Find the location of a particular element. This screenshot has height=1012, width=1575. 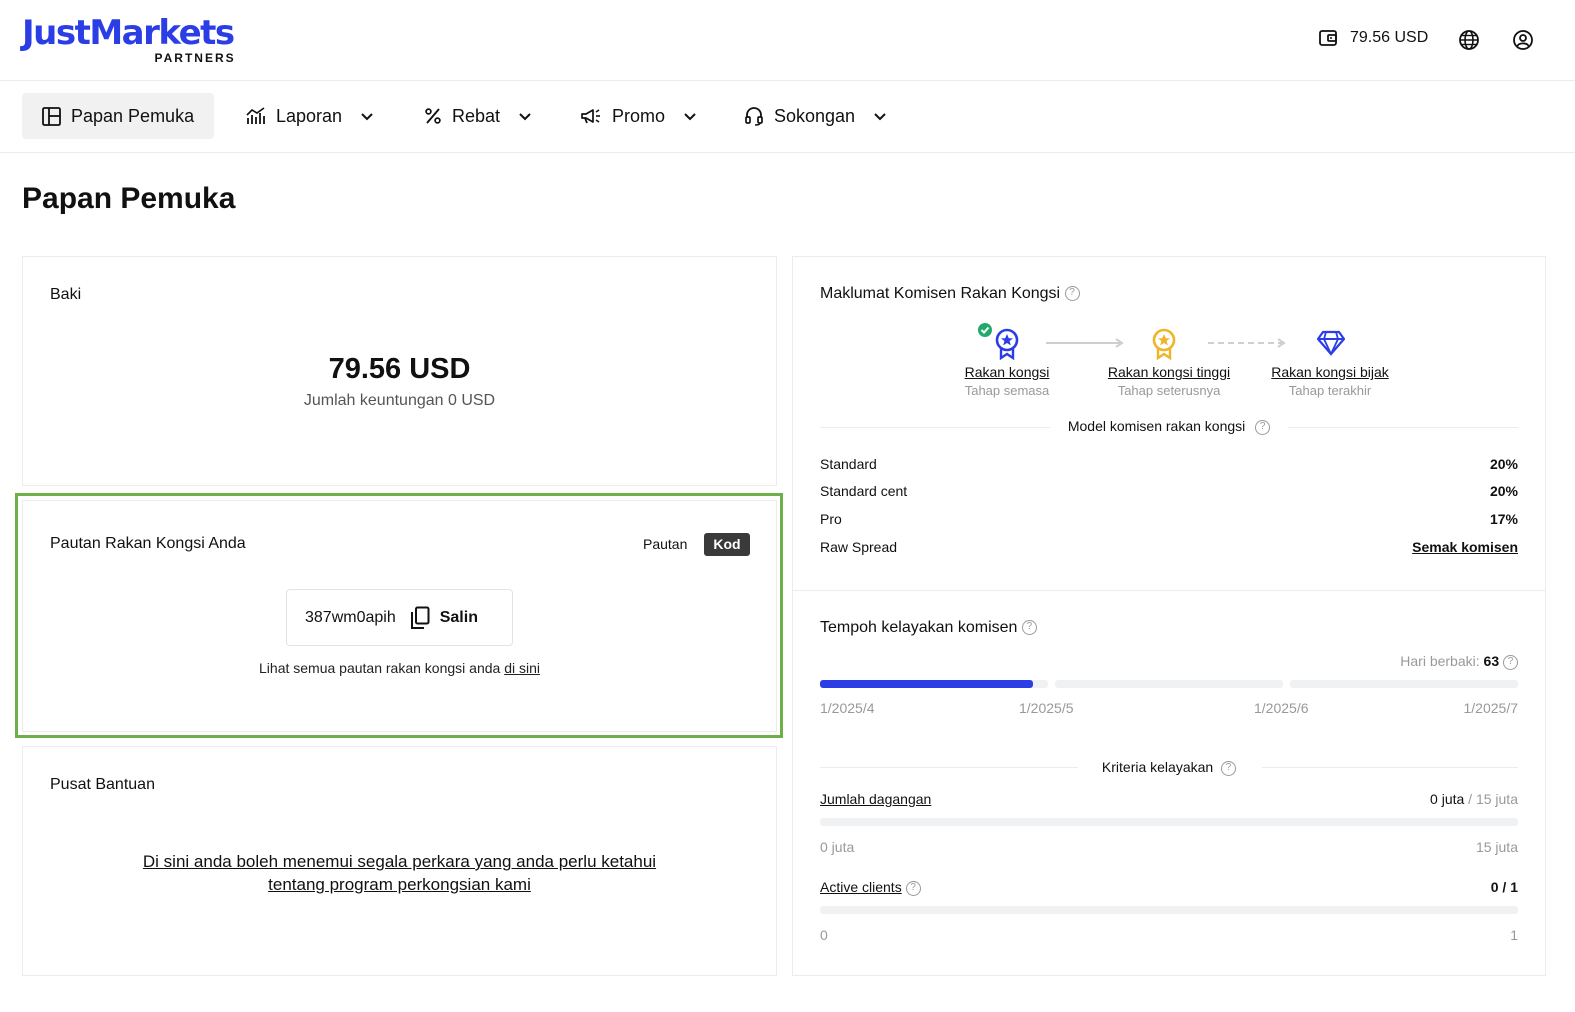

nav-label: Rebat is located at coordinates (476, 115).